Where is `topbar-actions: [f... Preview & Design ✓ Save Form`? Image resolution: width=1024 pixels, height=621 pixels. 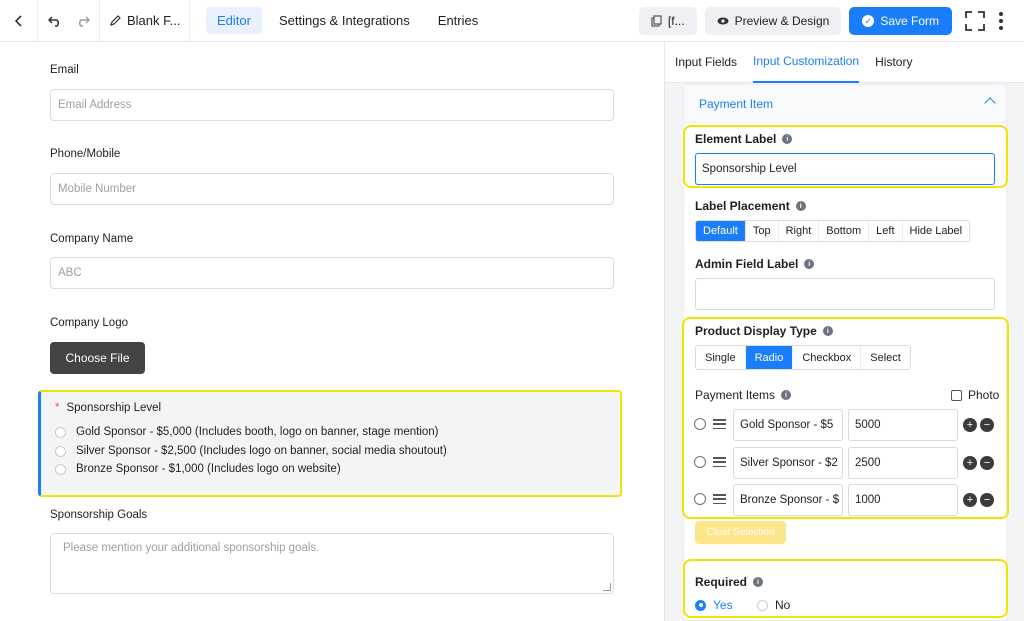
topbar-actions: [f... Preview & Design ✓ Save Form is located at coordinates (831, 21).